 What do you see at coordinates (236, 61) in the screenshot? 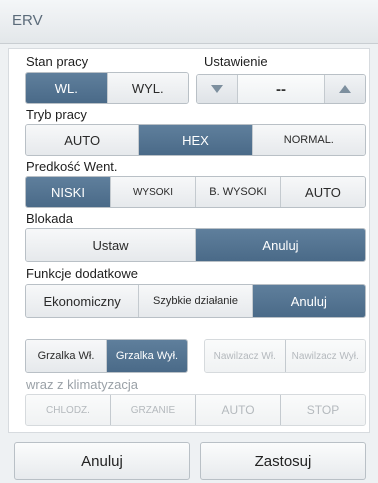
I see `ustawienie-label: Ustawienie` at bounding box center [236, 61].